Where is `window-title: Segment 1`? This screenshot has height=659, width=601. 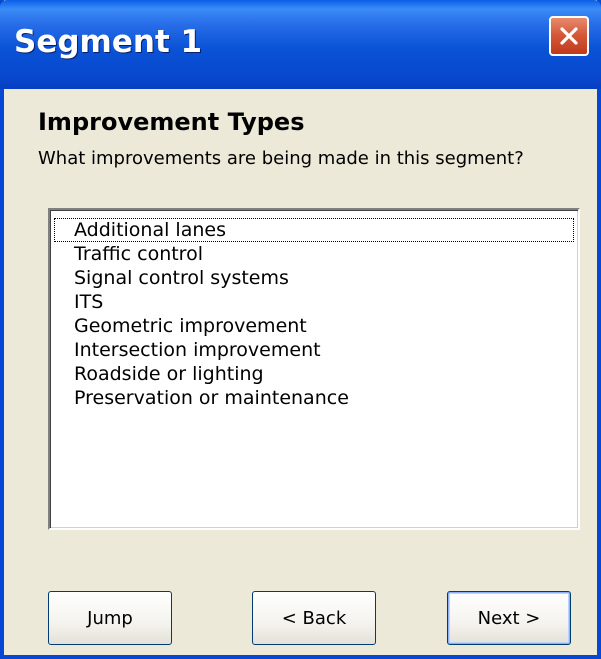
window-title: Segment 1 is located at coordinates (108, 42).